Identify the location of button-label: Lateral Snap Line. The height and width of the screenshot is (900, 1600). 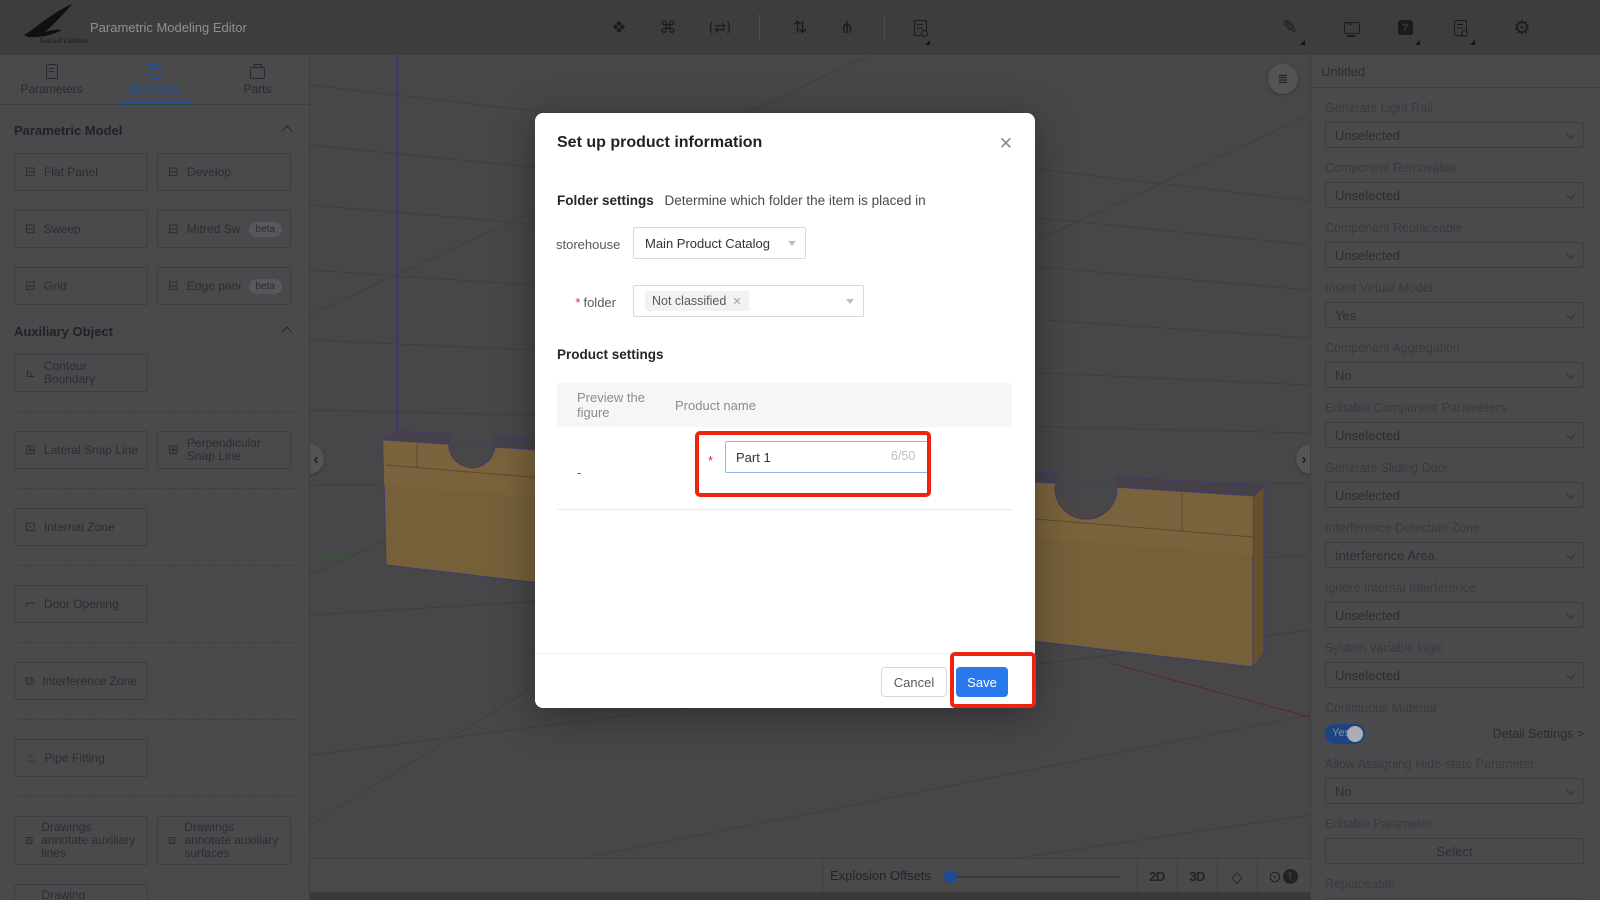
(90, 450).